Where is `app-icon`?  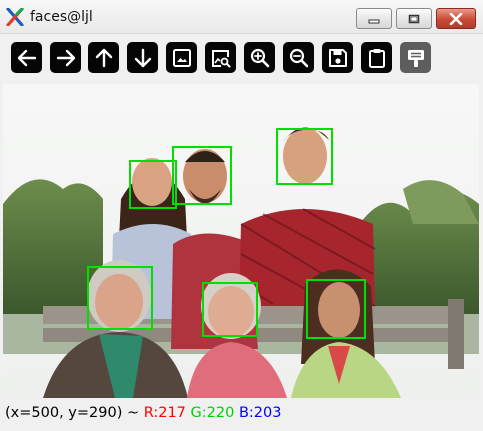 app-icon is located at coordinates (15, 17).